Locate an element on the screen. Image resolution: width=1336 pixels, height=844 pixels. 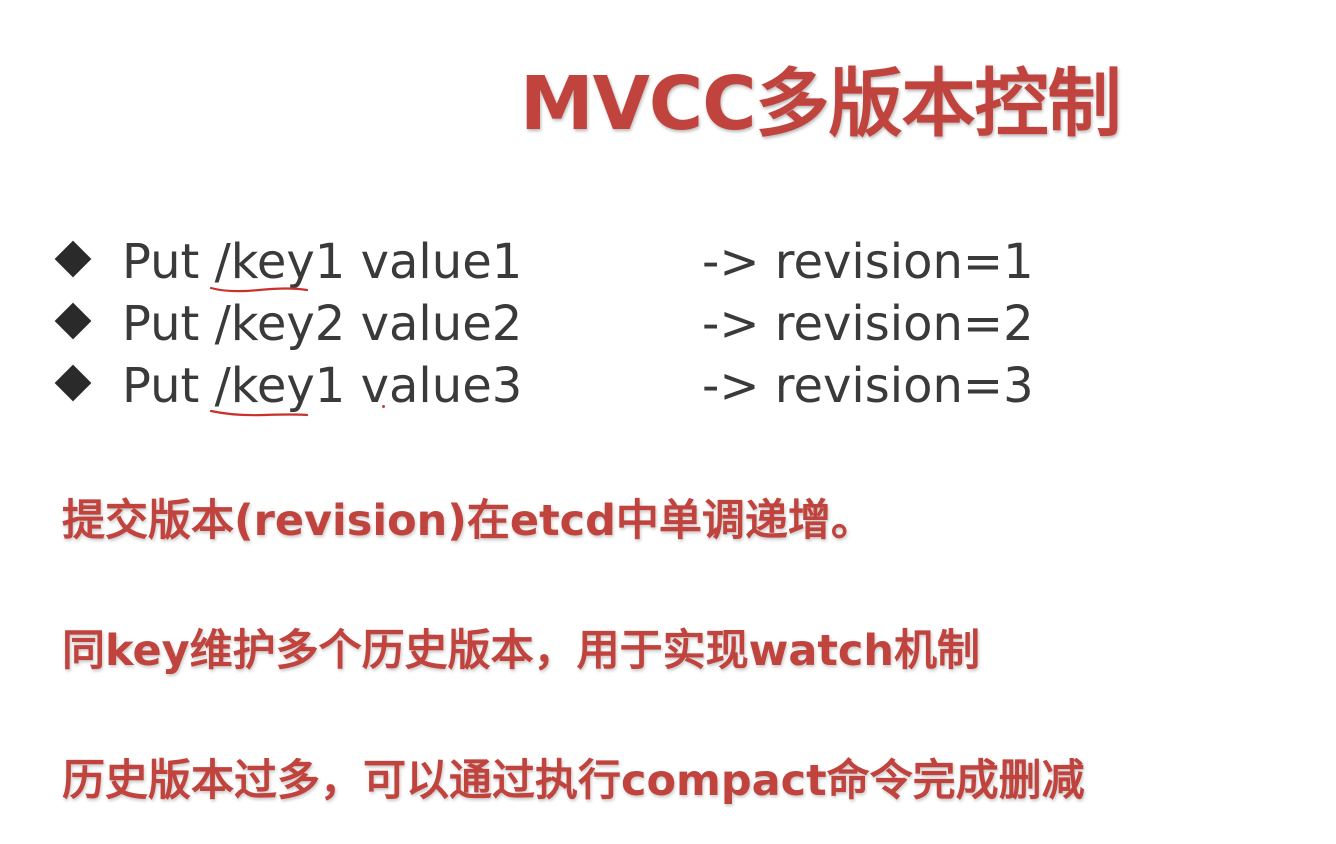
command-text: Put /key1 value1 is located at coordinates (322, 262).